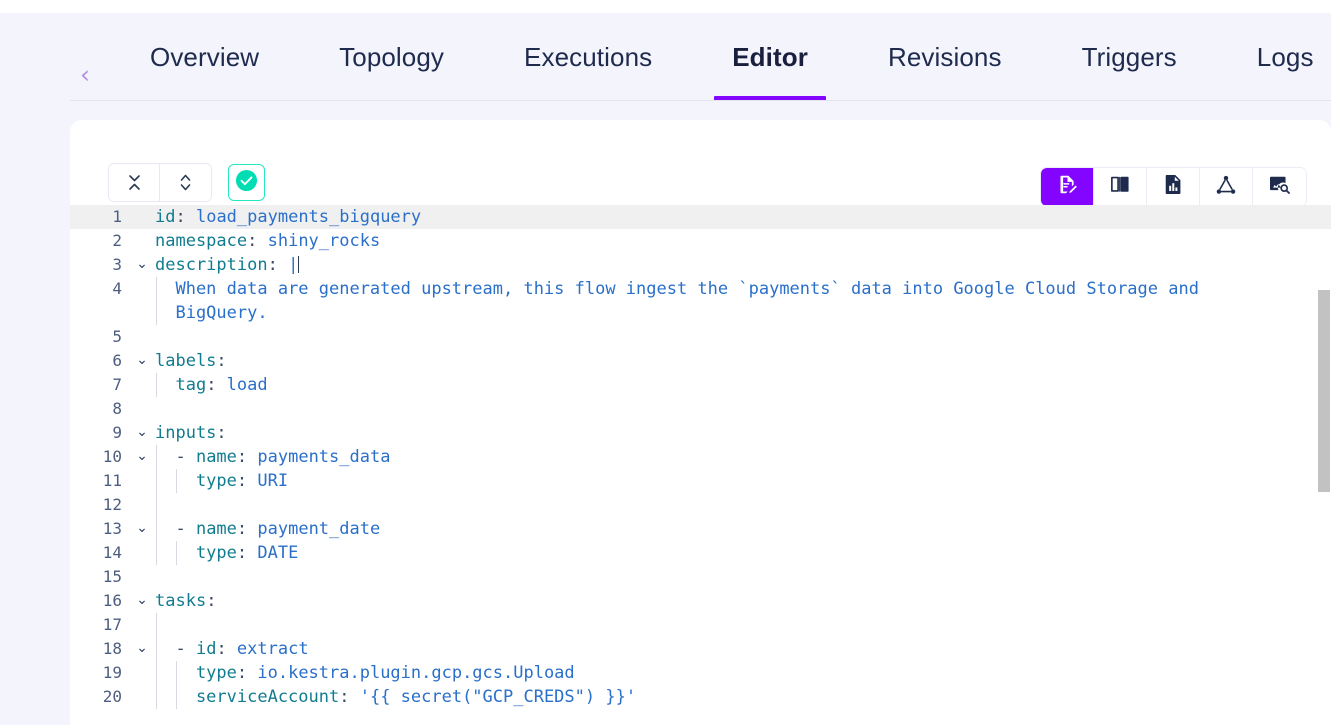 The image size is (1331, 725). I want to click on code-token: URI, so click(273, 481).